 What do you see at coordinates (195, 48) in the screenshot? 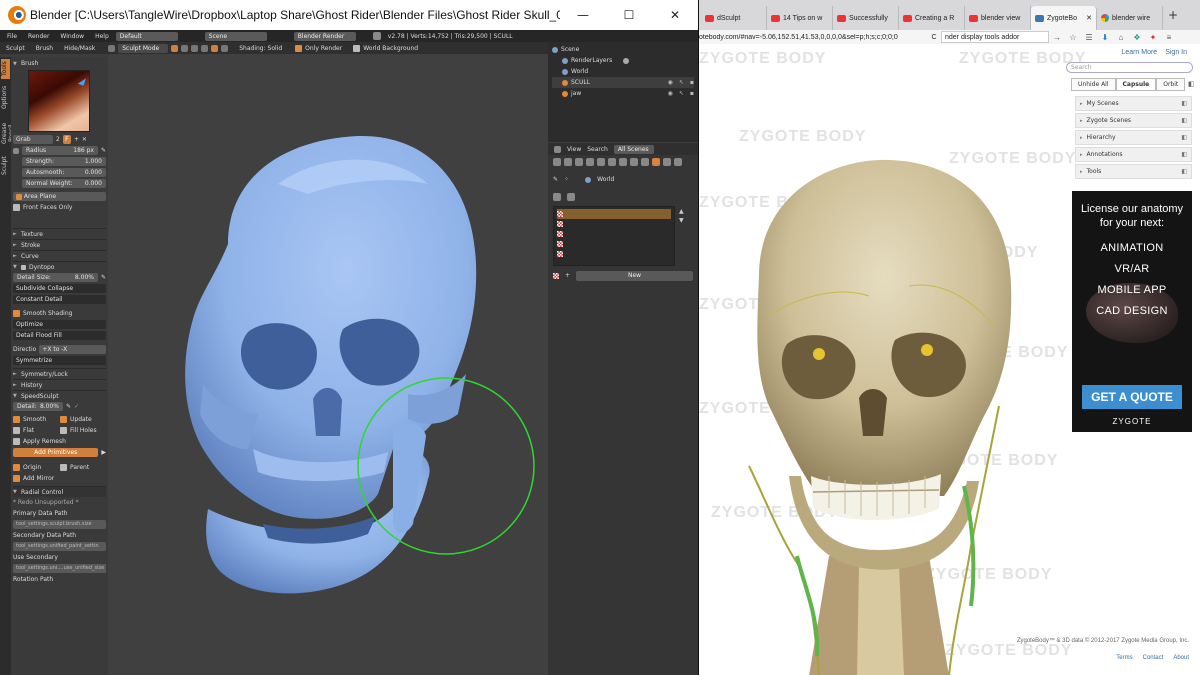
I see `manipulator-icon` at bounding box center [195, 48].